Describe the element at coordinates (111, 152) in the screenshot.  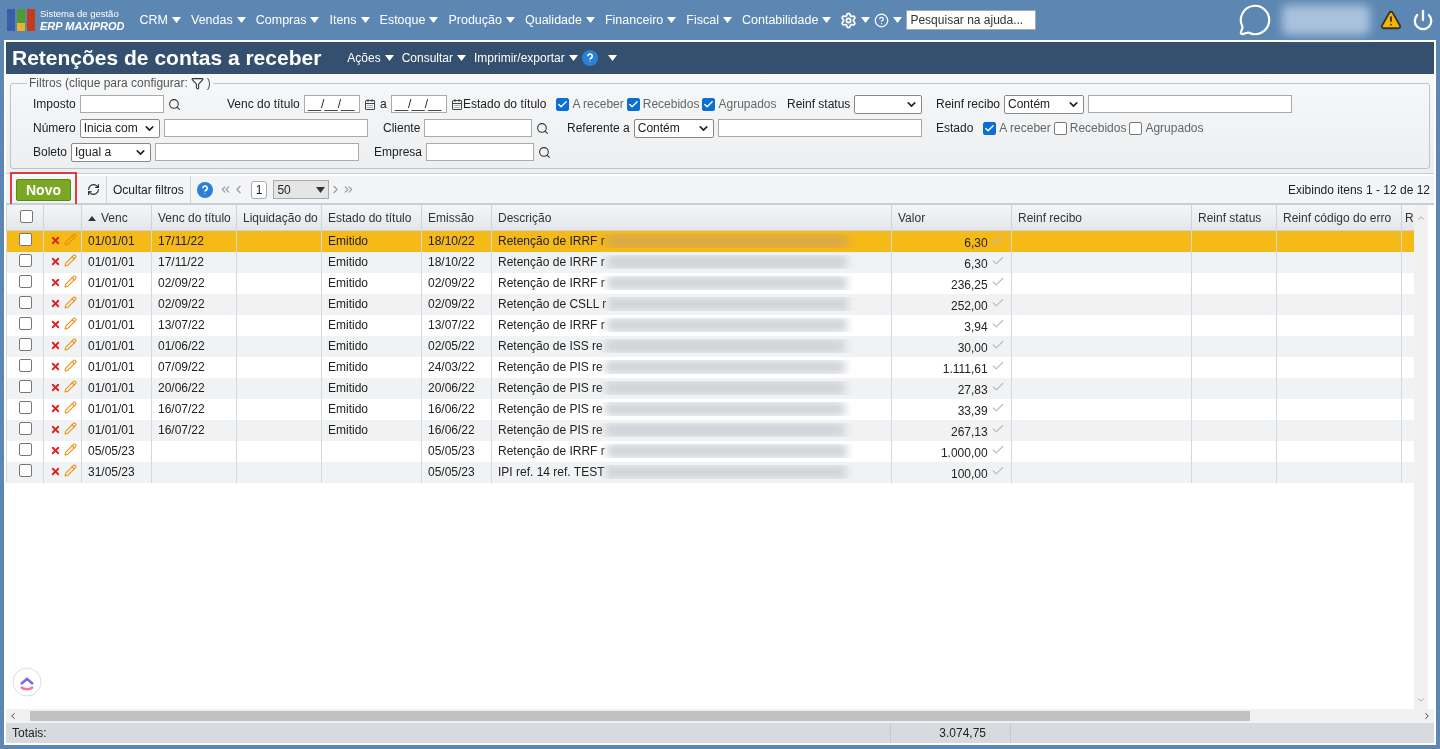
I see `operator-select: Igual a` at that location.